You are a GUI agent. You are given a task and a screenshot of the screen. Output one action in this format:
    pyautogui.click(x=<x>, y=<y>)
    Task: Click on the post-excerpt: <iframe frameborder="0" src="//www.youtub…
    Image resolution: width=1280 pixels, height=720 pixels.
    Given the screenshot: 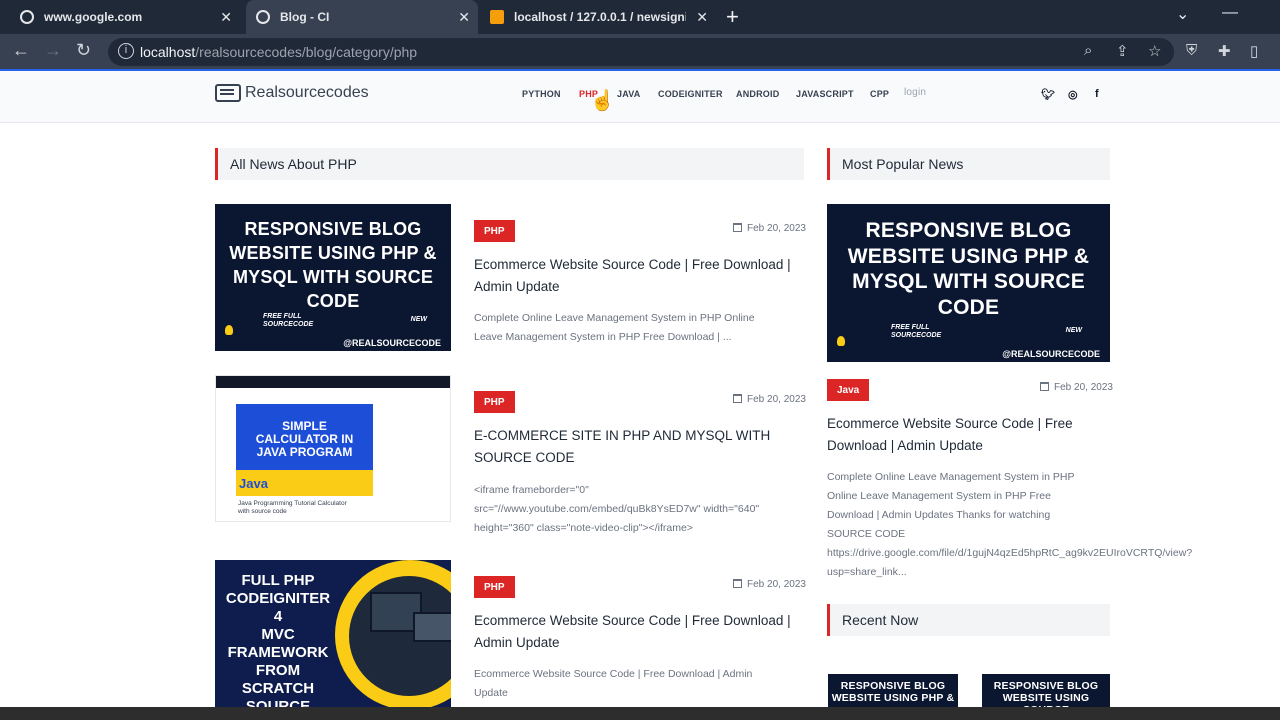 What is the action you would take?
    pyautogui.click(x=617, y=509)
    